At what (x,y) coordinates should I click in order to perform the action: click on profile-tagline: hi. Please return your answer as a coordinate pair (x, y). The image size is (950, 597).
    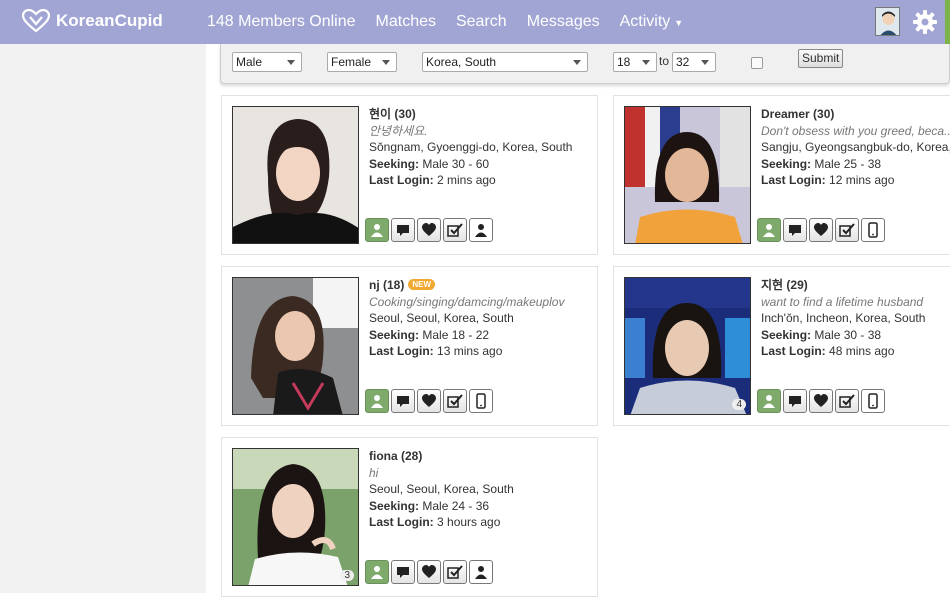
    Looking at the image, I should click on (374, 472).